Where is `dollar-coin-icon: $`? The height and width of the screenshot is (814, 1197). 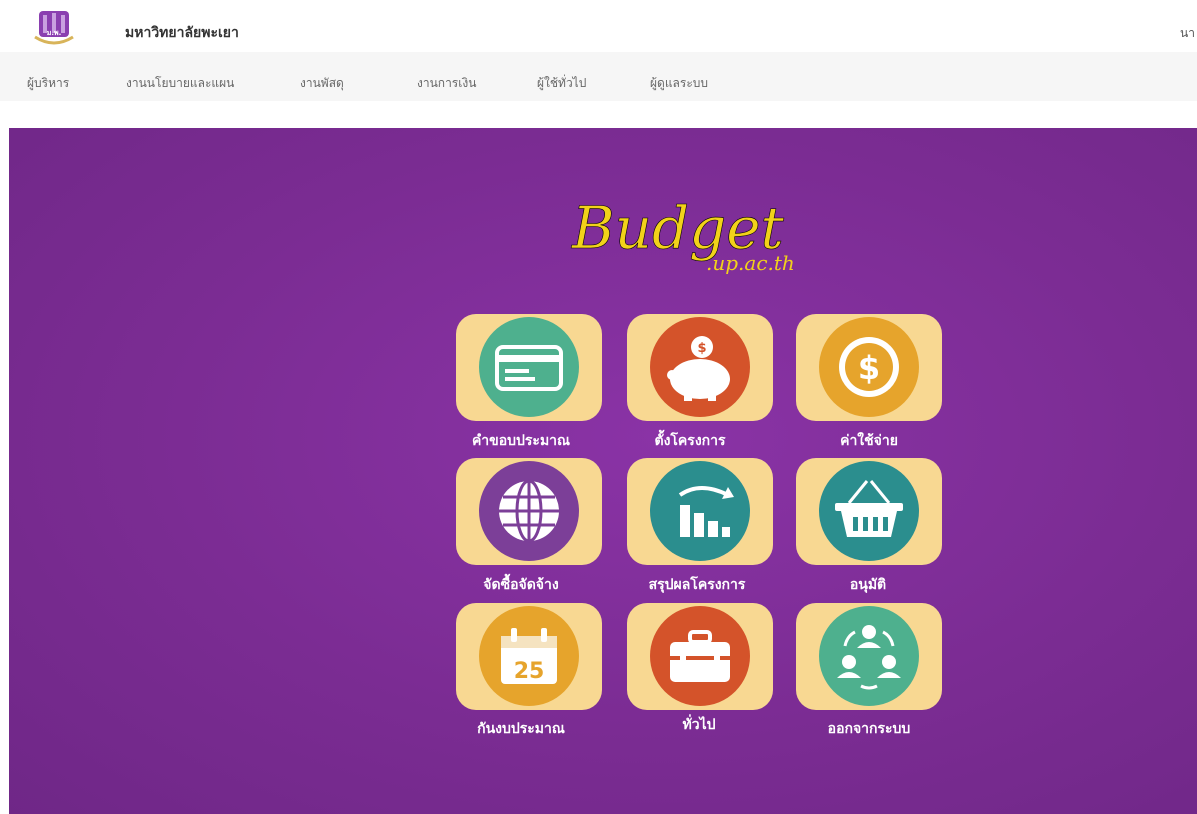
dollar-coin-icon: $ is located at coordinates (869, 367).